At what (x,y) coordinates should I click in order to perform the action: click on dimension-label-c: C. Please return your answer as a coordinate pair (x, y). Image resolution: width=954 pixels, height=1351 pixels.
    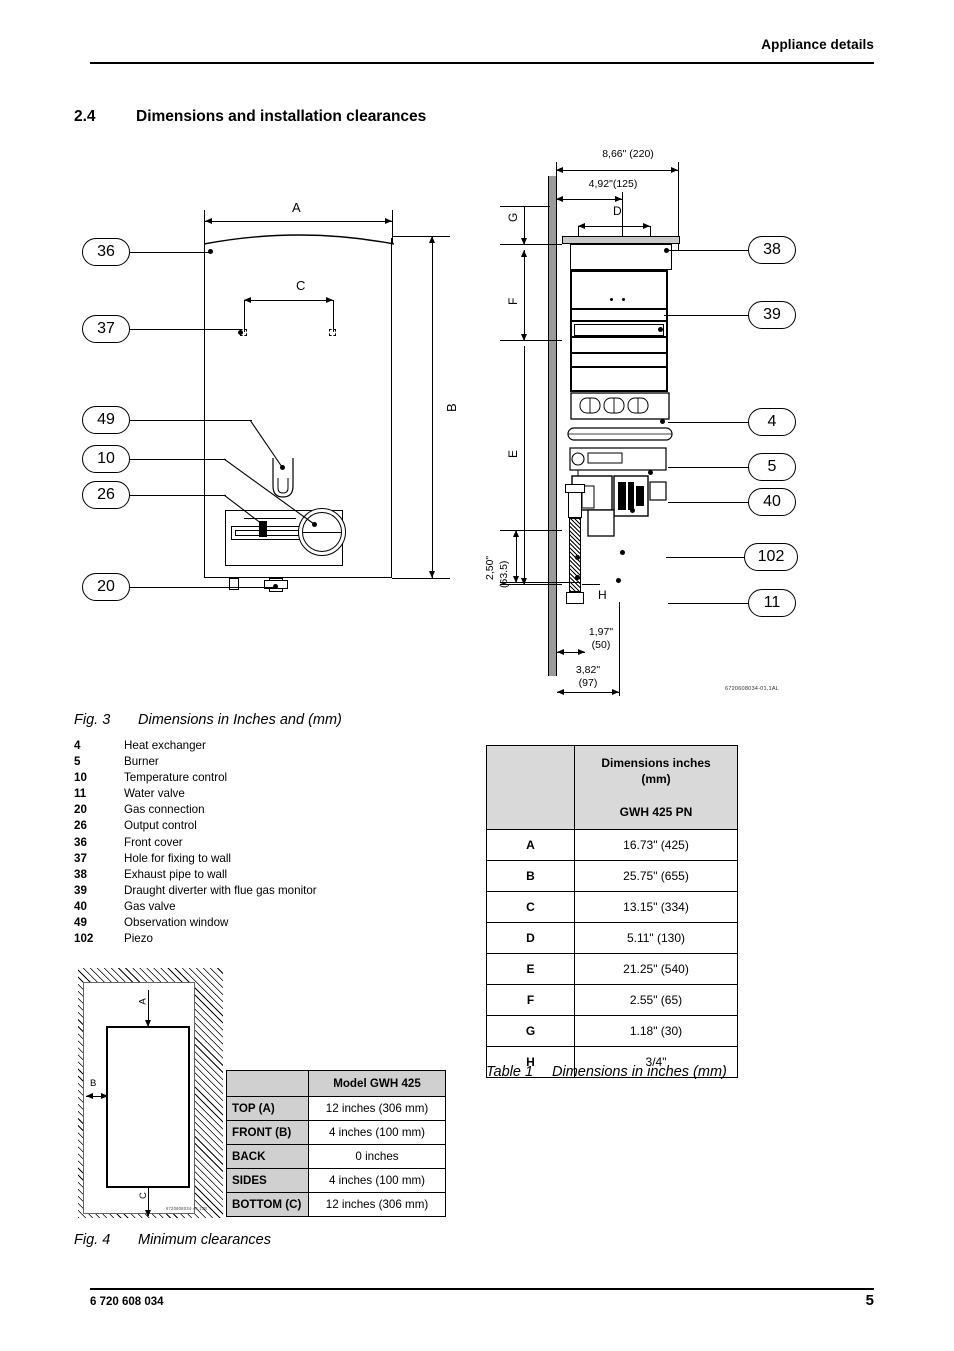
    Looking at the image, I should click on (301, 285).